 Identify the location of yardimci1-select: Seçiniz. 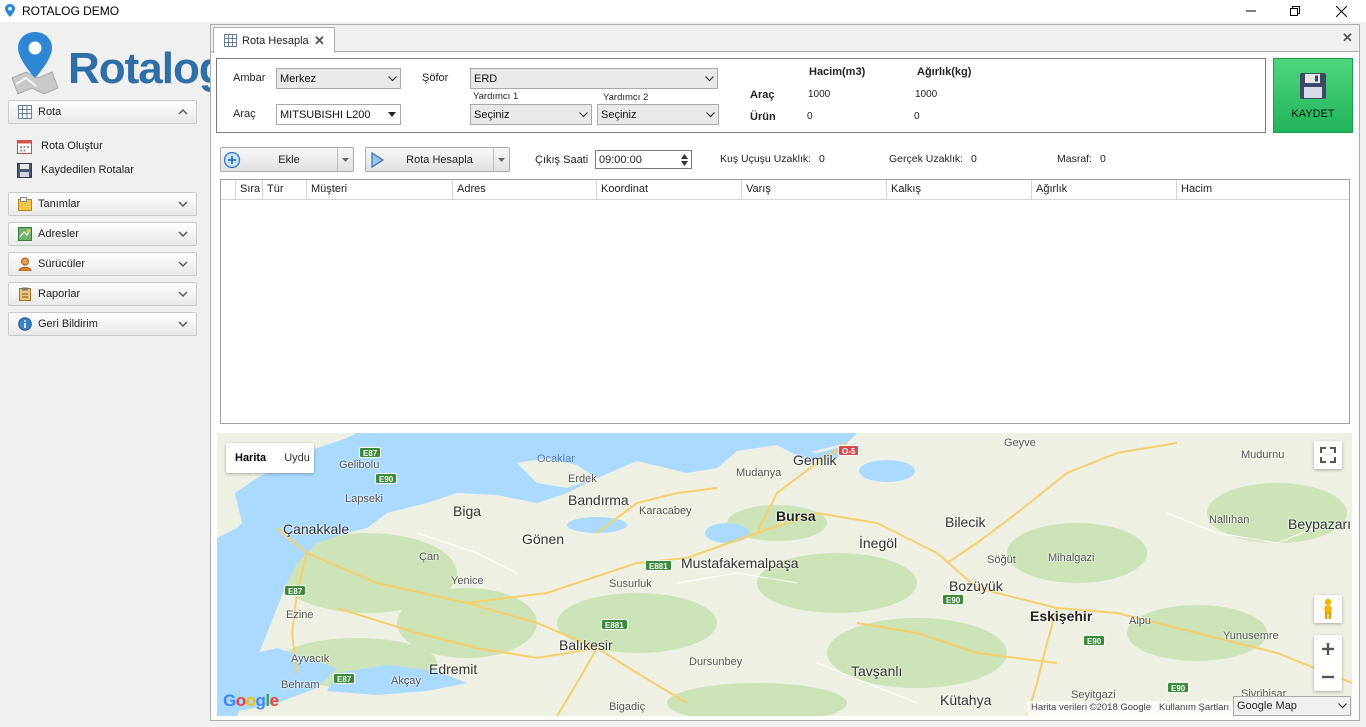
(531, 114).